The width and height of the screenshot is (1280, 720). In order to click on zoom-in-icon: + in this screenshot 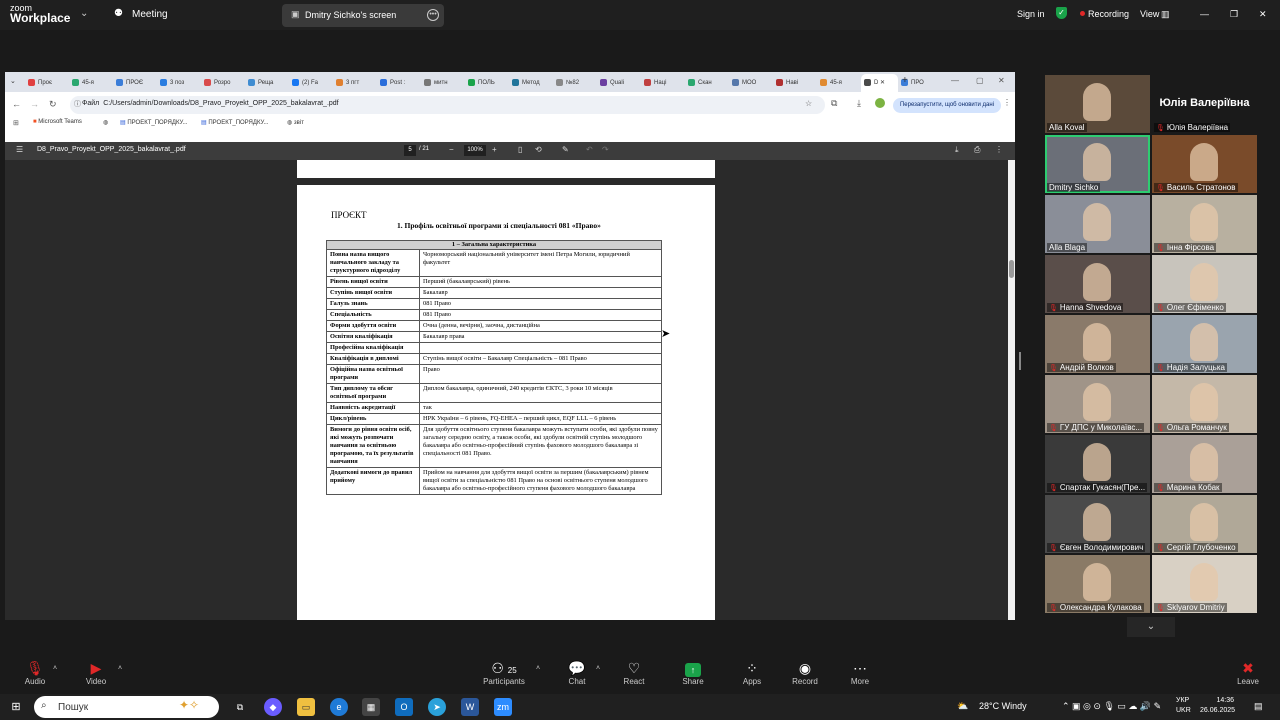, I will do `click(494, 149)`.